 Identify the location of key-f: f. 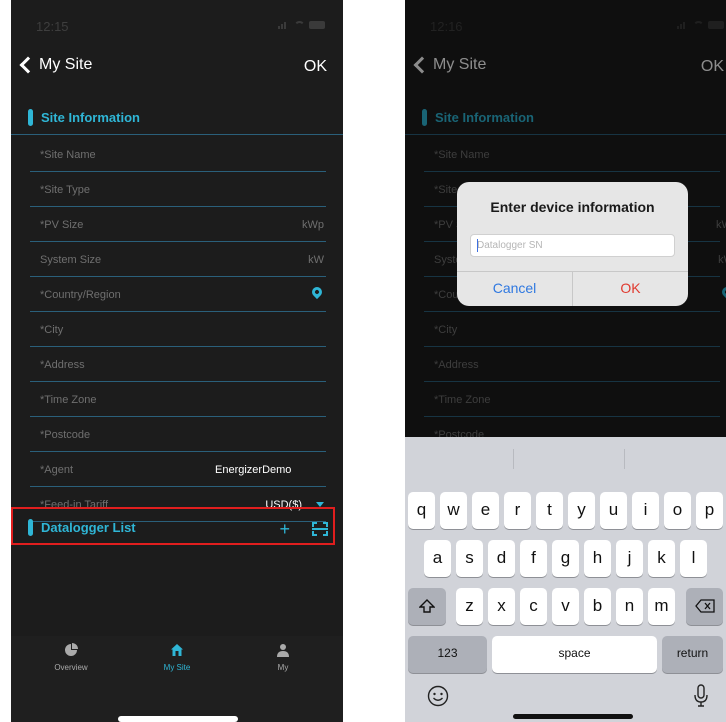
(533, 558).